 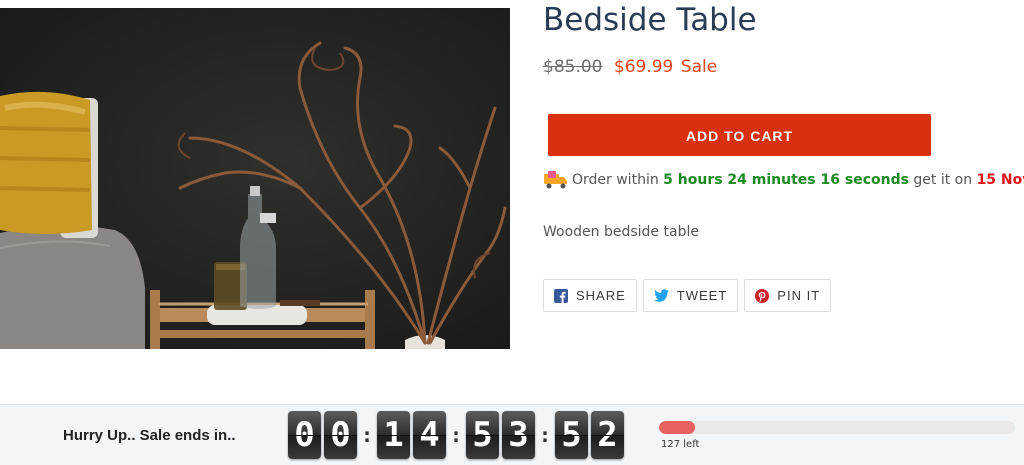 What do you see at coordinates (943, 180) in the screenshot?
I see `delivery-middle-text: get it on` at bounding box center [943, 180].